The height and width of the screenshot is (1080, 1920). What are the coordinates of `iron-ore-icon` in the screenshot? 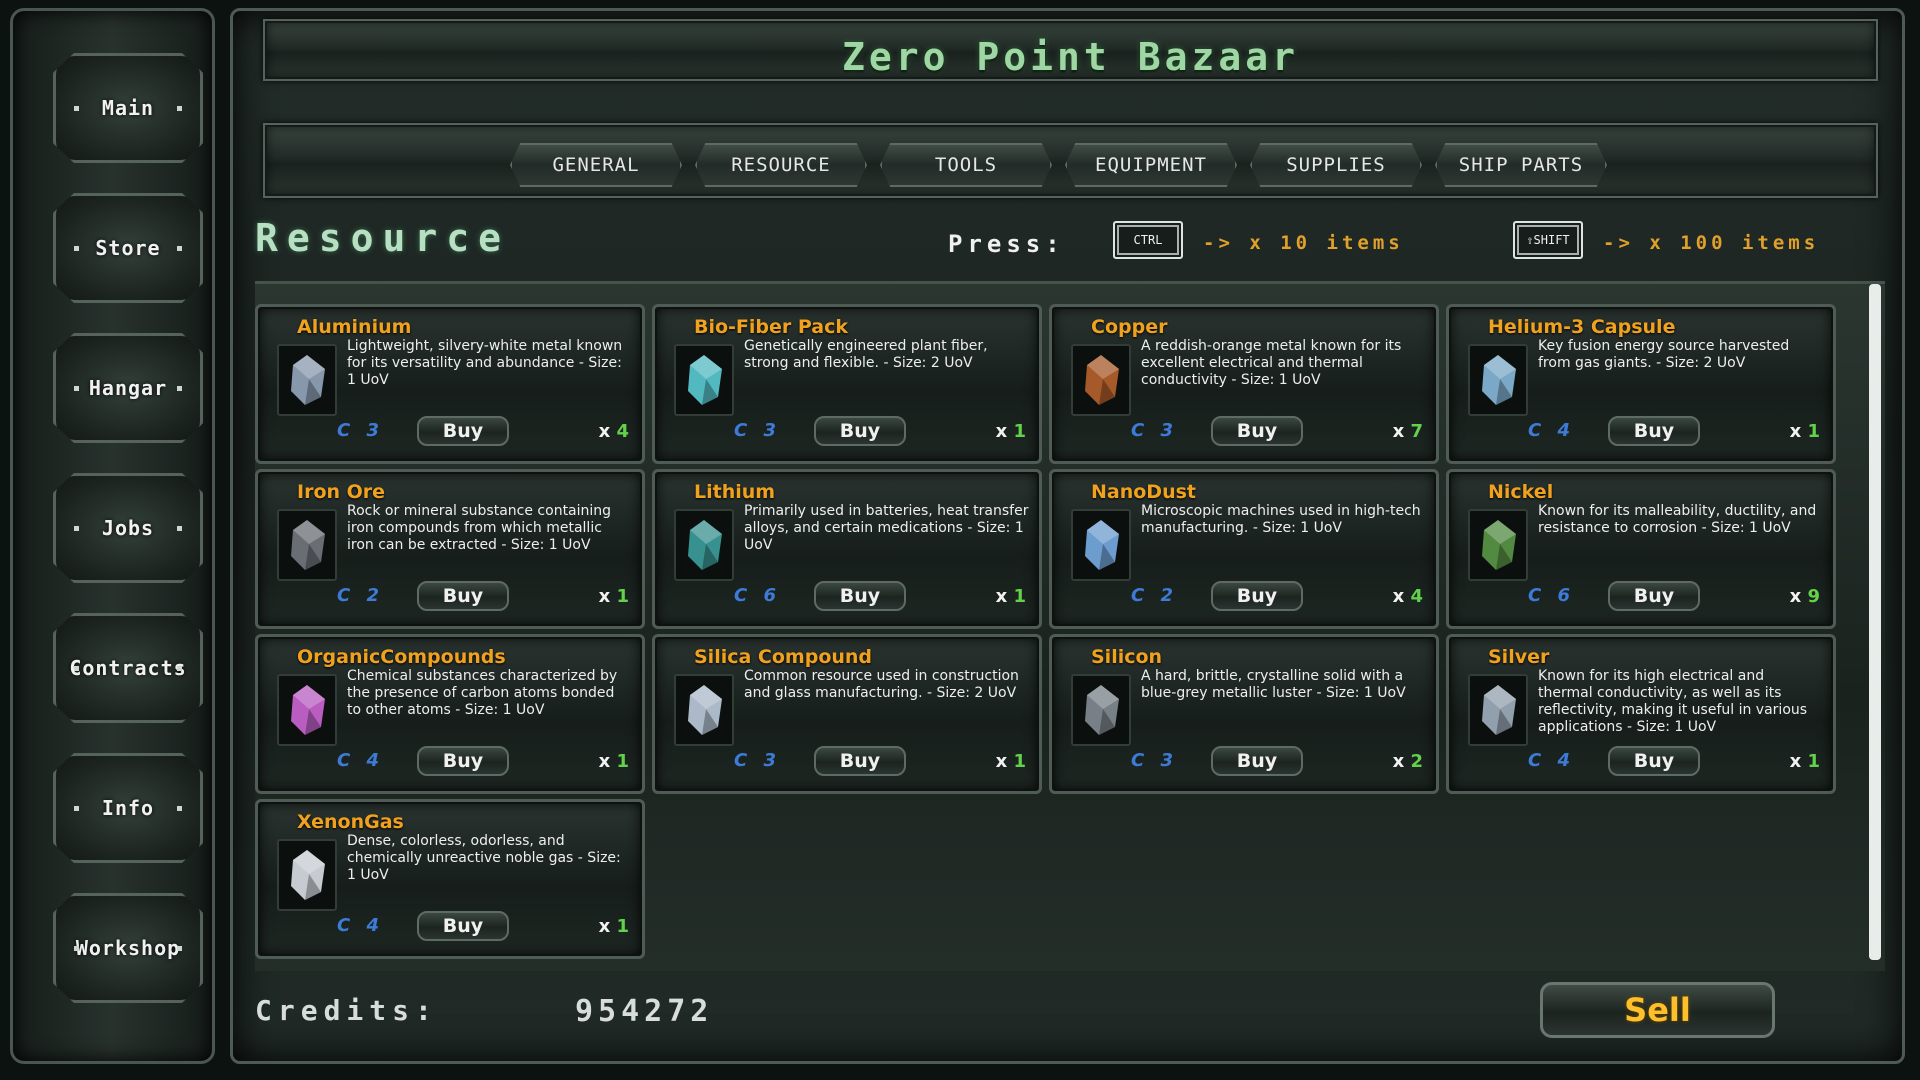 It's located at (307, 545).